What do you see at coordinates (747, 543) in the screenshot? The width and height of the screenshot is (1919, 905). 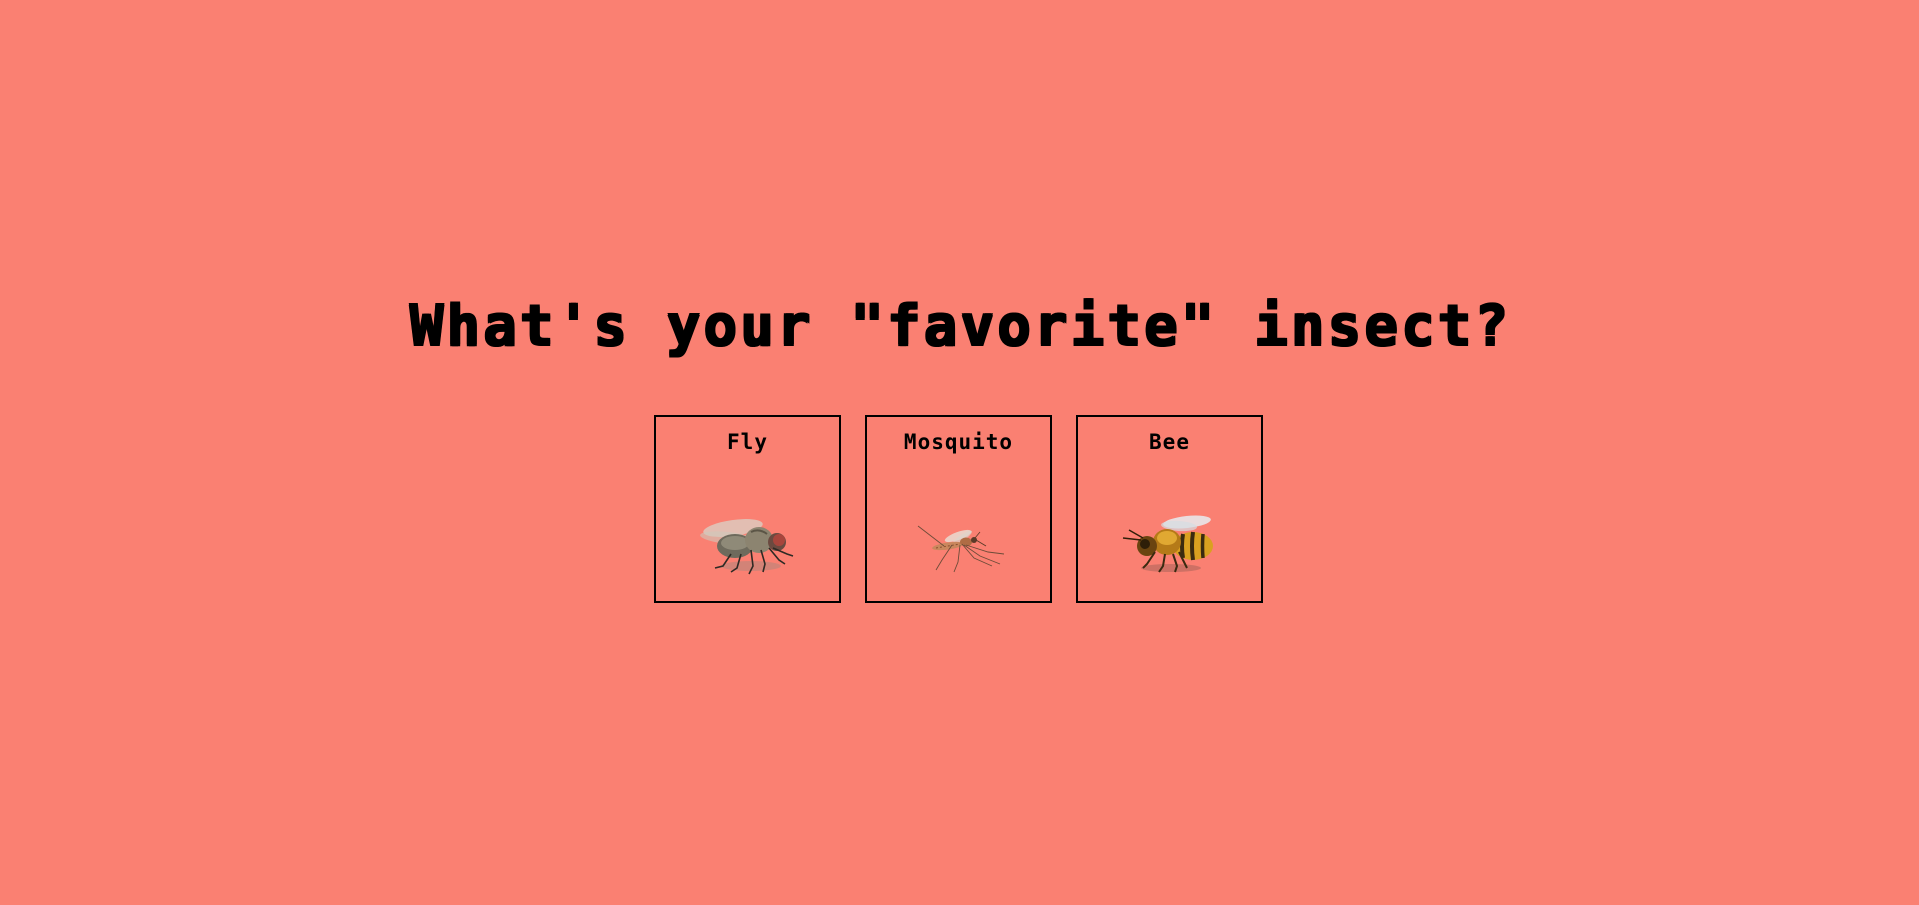 I see `fly-icon` at bounding box center [747, 543].